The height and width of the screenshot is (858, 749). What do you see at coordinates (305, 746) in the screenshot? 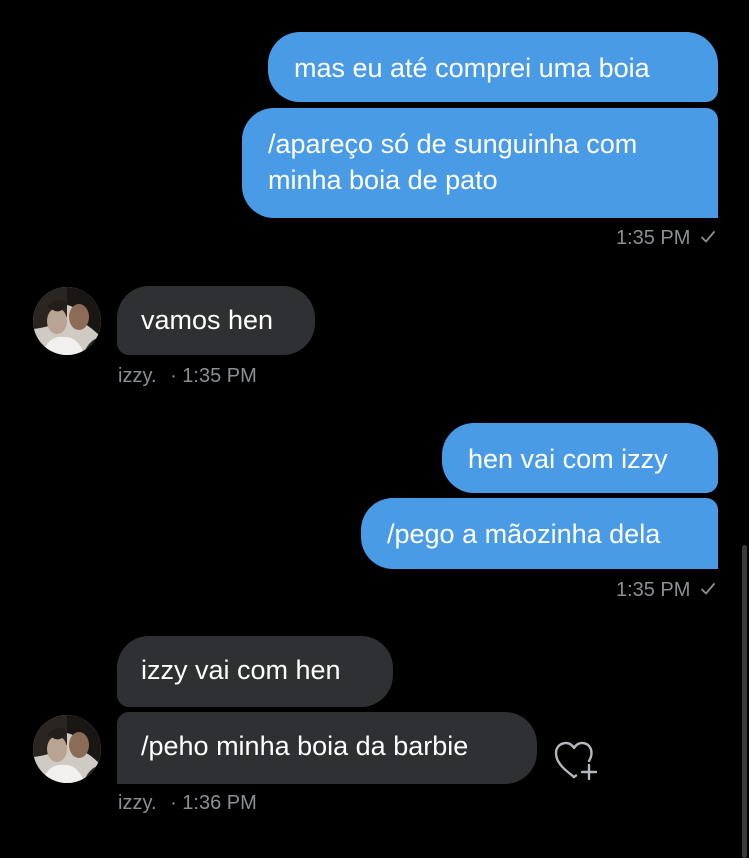
I see `message-text: /peho minha boia da barbie` at bounding box center [305, 746].